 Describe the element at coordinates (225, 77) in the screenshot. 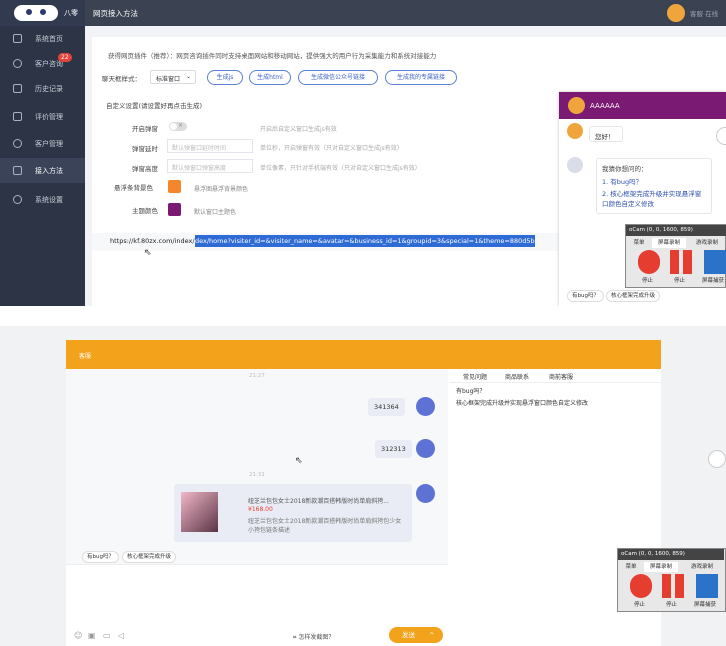

I see `generate-js-button: 生成js` at that location.